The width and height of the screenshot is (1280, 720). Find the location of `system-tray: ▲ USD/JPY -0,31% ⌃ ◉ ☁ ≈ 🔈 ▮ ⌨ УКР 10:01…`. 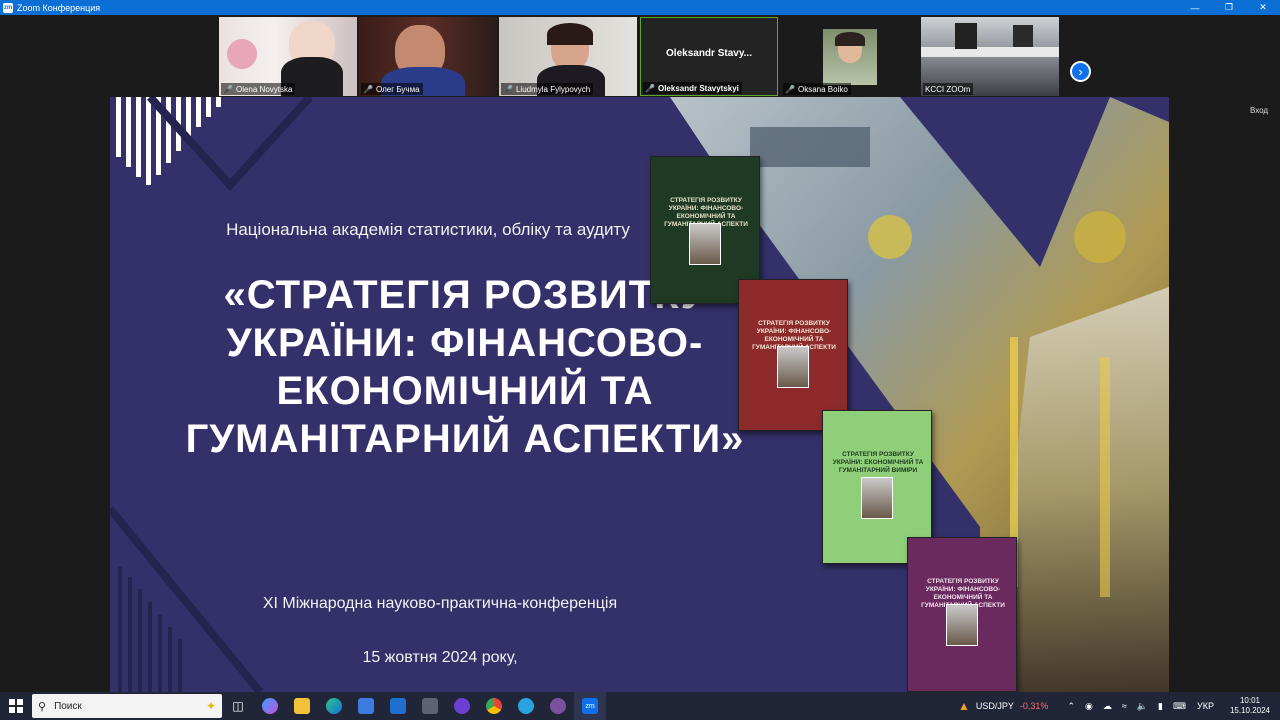

system-tray: ▲ USD/JPY -0,31% ⌃ ◉ ☁ ≈ 🔈 ▮ ⌨ УКР 10:01… is located at coordinates (1119, 706).